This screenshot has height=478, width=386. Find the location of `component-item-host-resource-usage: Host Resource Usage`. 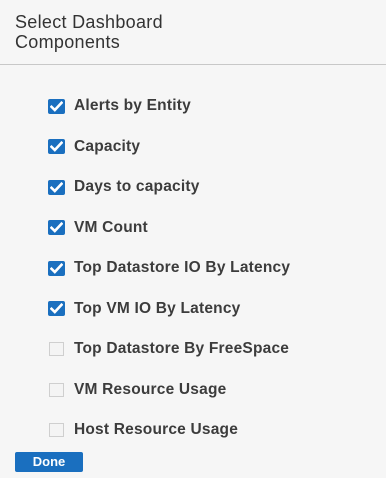

component-item-host-resource-usage: Host Resource Usage is located at coordinates (169, 430).